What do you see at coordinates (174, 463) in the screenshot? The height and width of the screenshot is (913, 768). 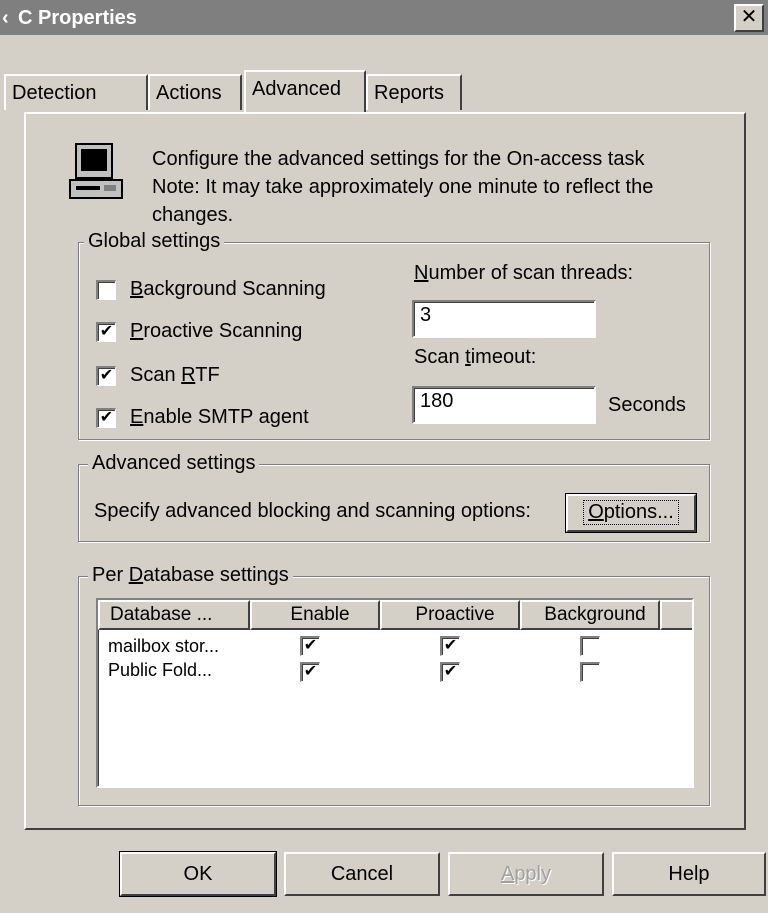 I see `advanced-settings-title: Advanced settings` at bounding box center [174, 463].